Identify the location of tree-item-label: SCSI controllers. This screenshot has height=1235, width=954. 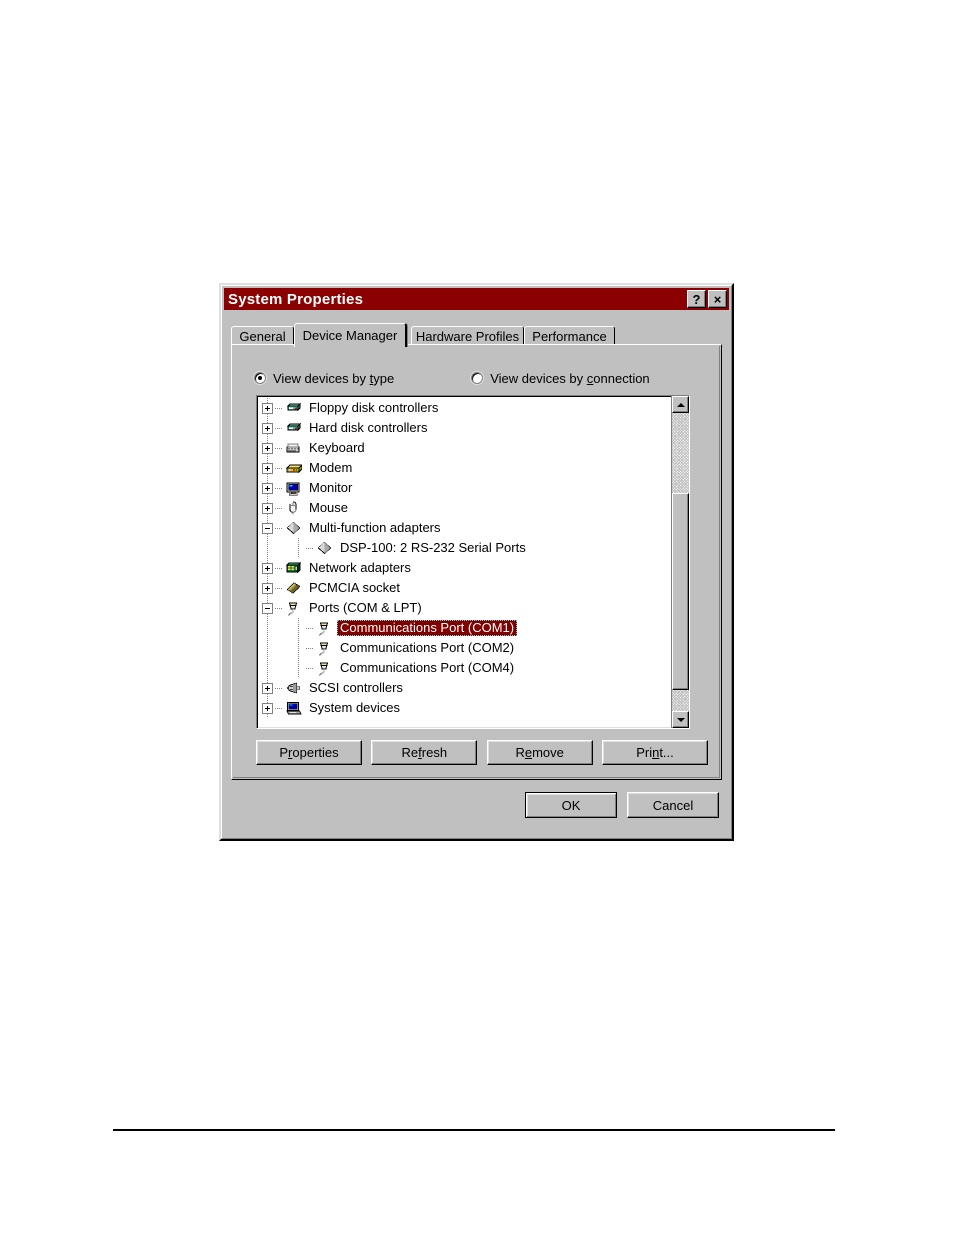
(356, 687).